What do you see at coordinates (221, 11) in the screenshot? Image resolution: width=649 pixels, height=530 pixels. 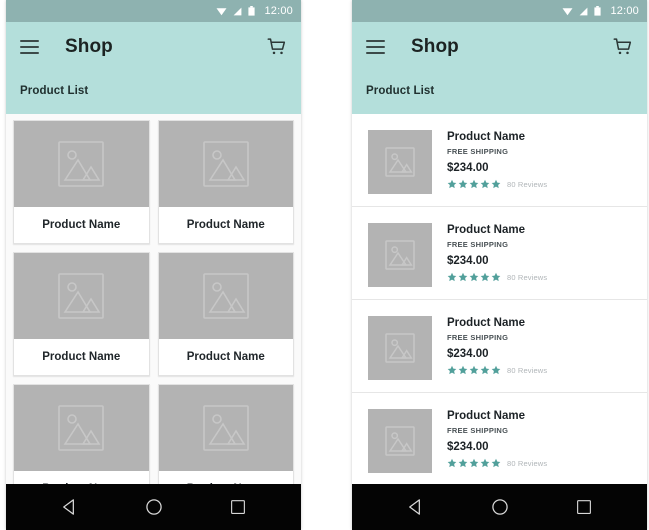 I see `wifi-icon` at bounding box center [221, 11].